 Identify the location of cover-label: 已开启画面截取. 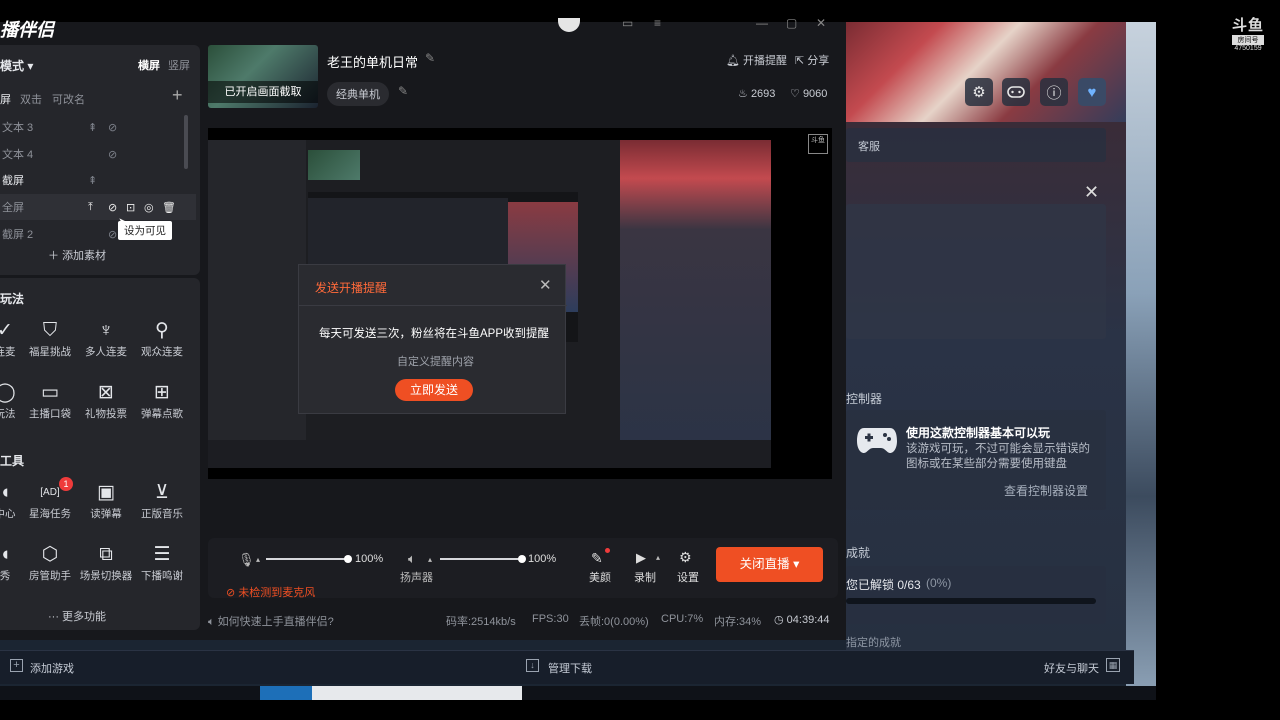
(263, 92).